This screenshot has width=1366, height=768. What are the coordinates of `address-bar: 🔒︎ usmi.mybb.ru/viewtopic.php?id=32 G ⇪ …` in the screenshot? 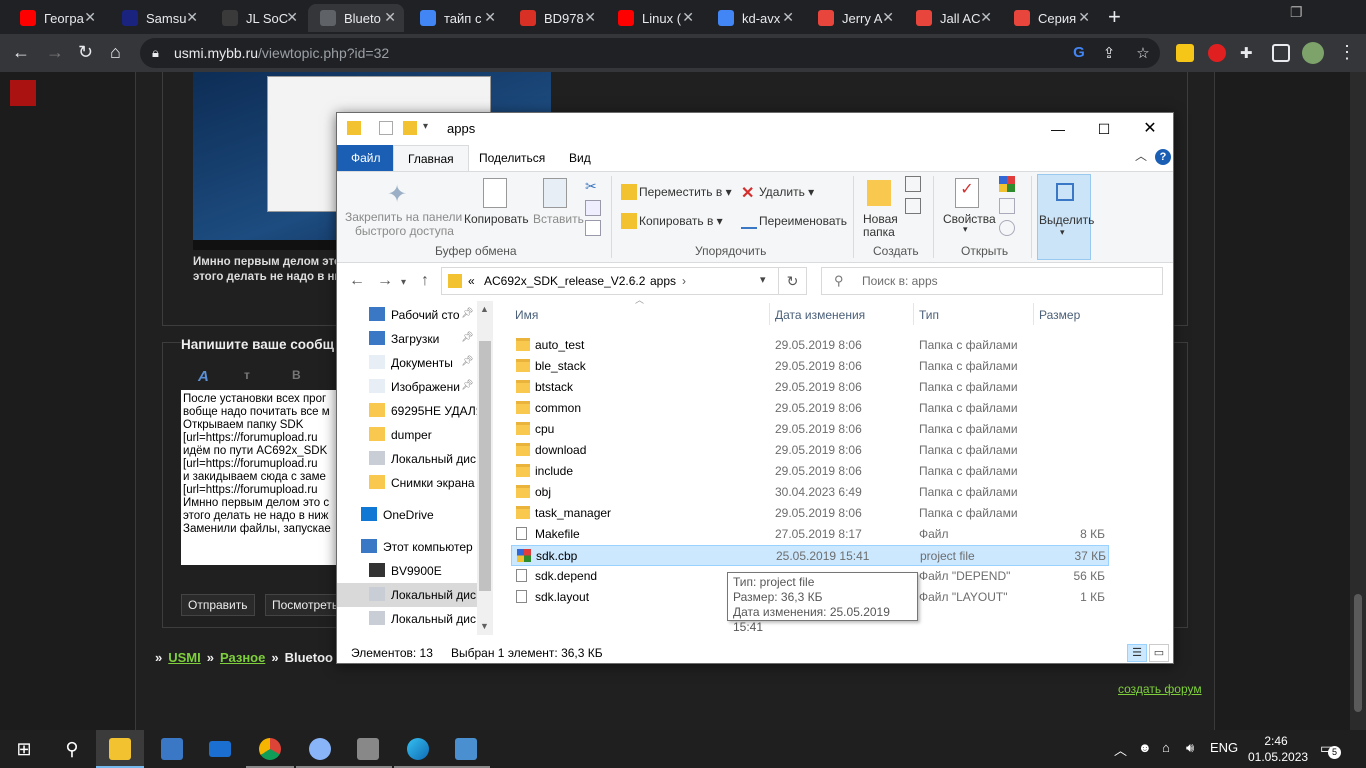 It's located at (650, 53).